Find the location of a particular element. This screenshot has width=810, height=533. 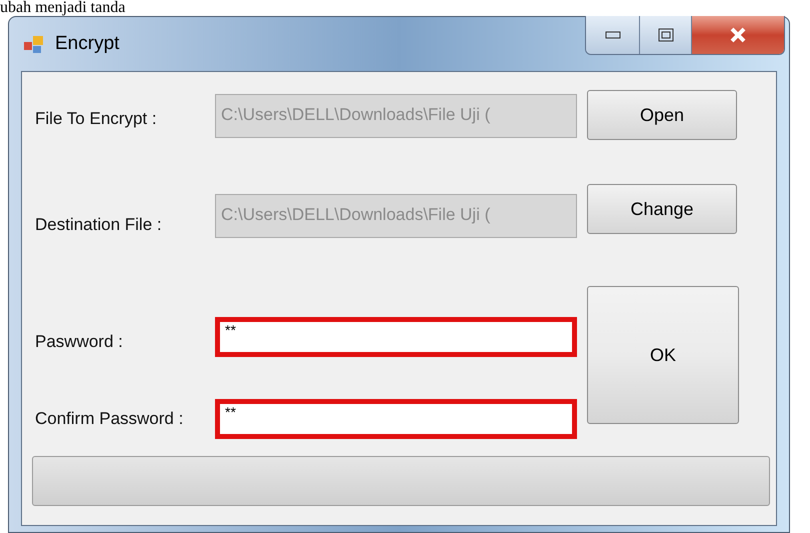

app-icon is located at coordinates (34, 44).